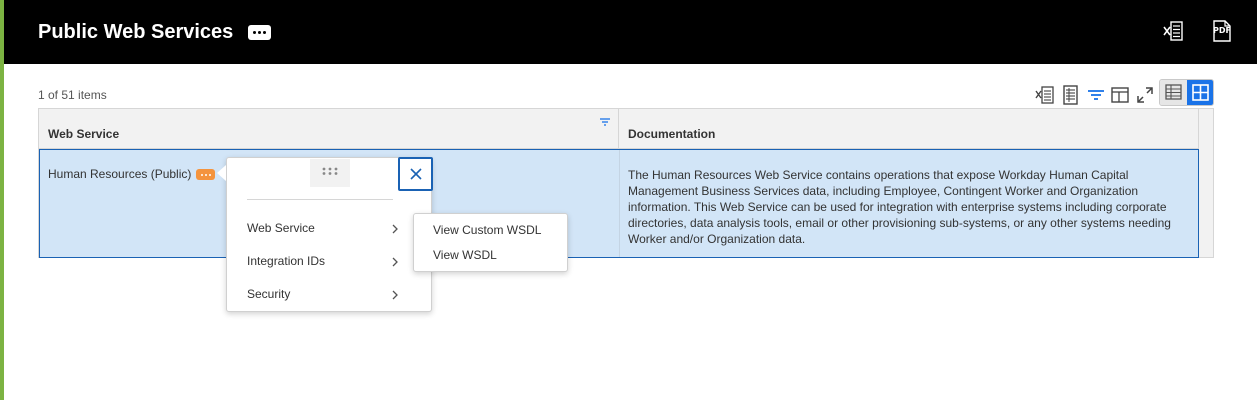  I want to click on column-header-label: Documentation, so click(672, 134).